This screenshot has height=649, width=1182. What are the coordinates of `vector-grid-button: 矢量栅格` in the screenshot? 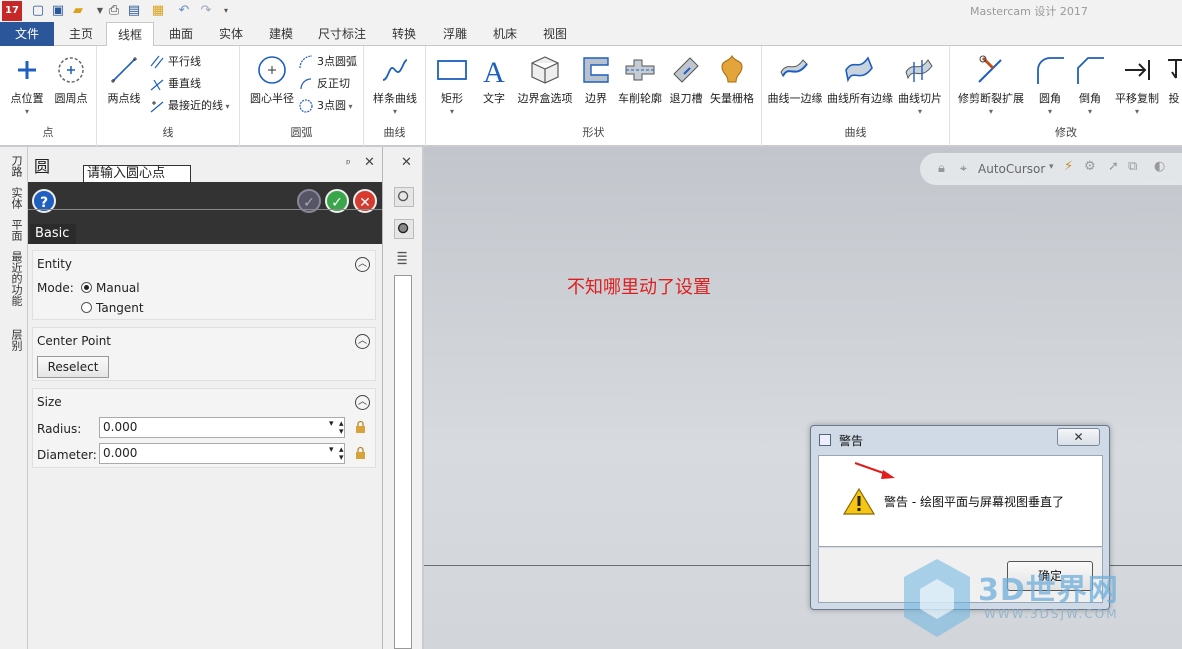 It's located at (732, 85).